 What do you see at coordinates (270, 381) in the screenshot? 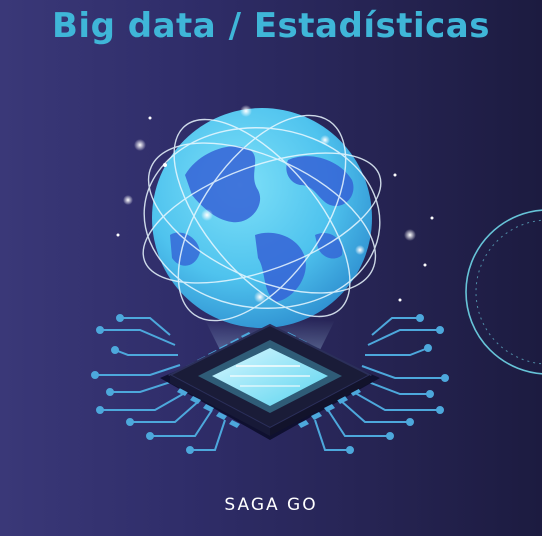
I see `microchip-icon` at bounding box center [270, 381].